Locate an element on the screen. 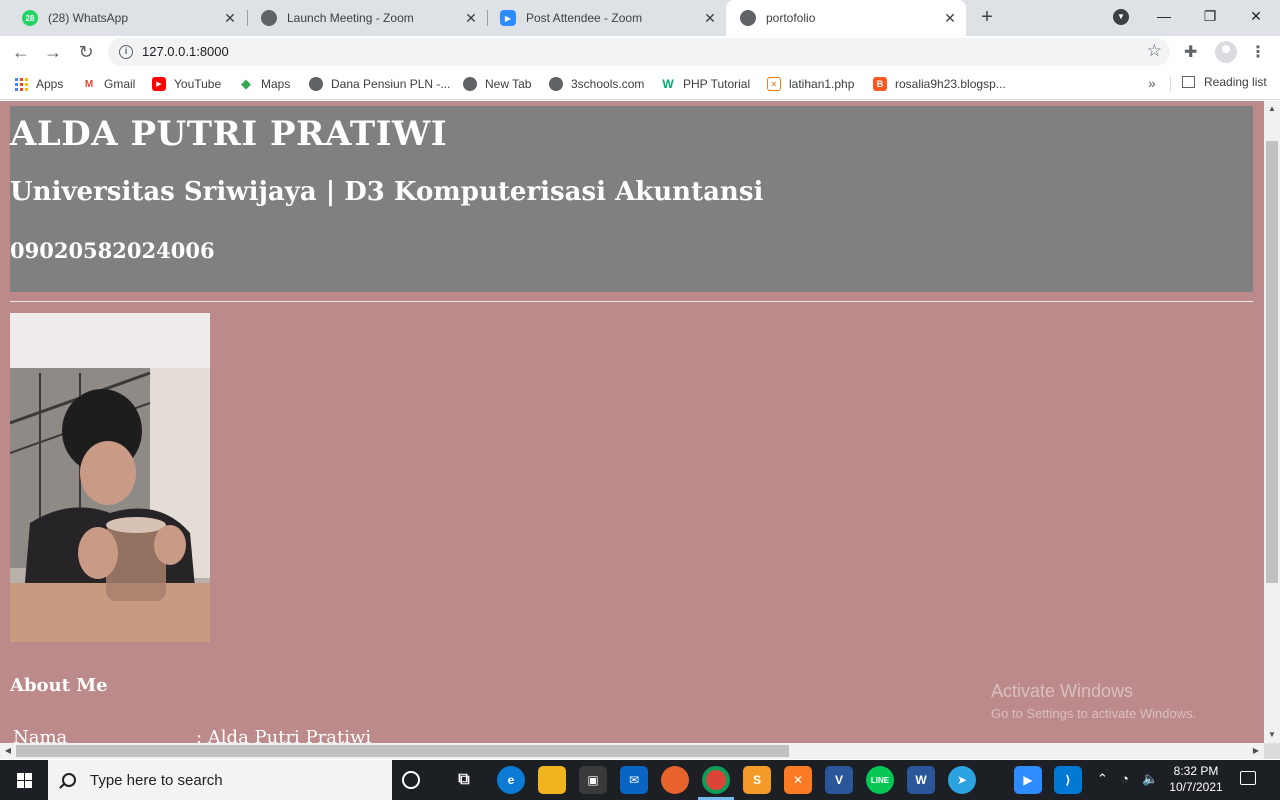 This screenshot has width=1280, height=800. bookmark-label: 3schools.com is located at coordinates (608, 84).